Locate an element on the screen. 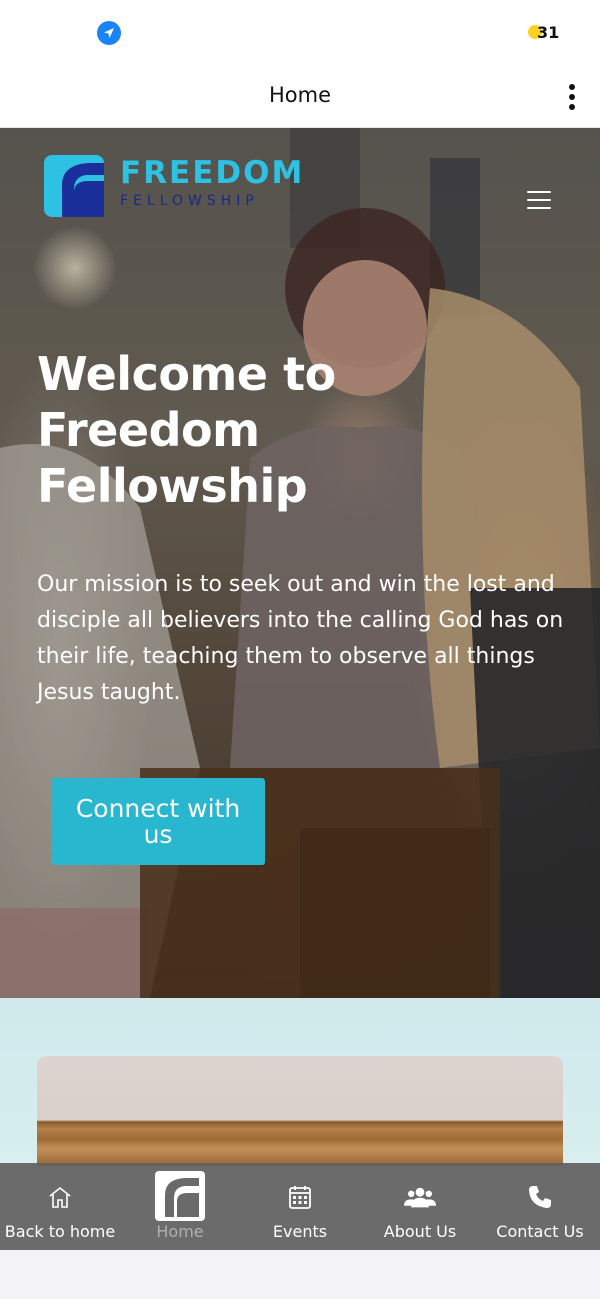 The image size is (600, 1299). tab-events: Events is located at coordinates (300, 1206).